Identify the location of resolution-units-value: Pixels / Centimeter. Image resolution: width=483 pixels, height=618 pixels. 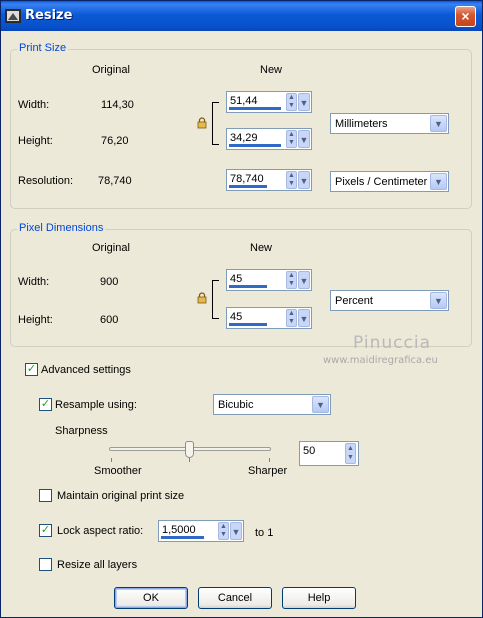
(381, 182).